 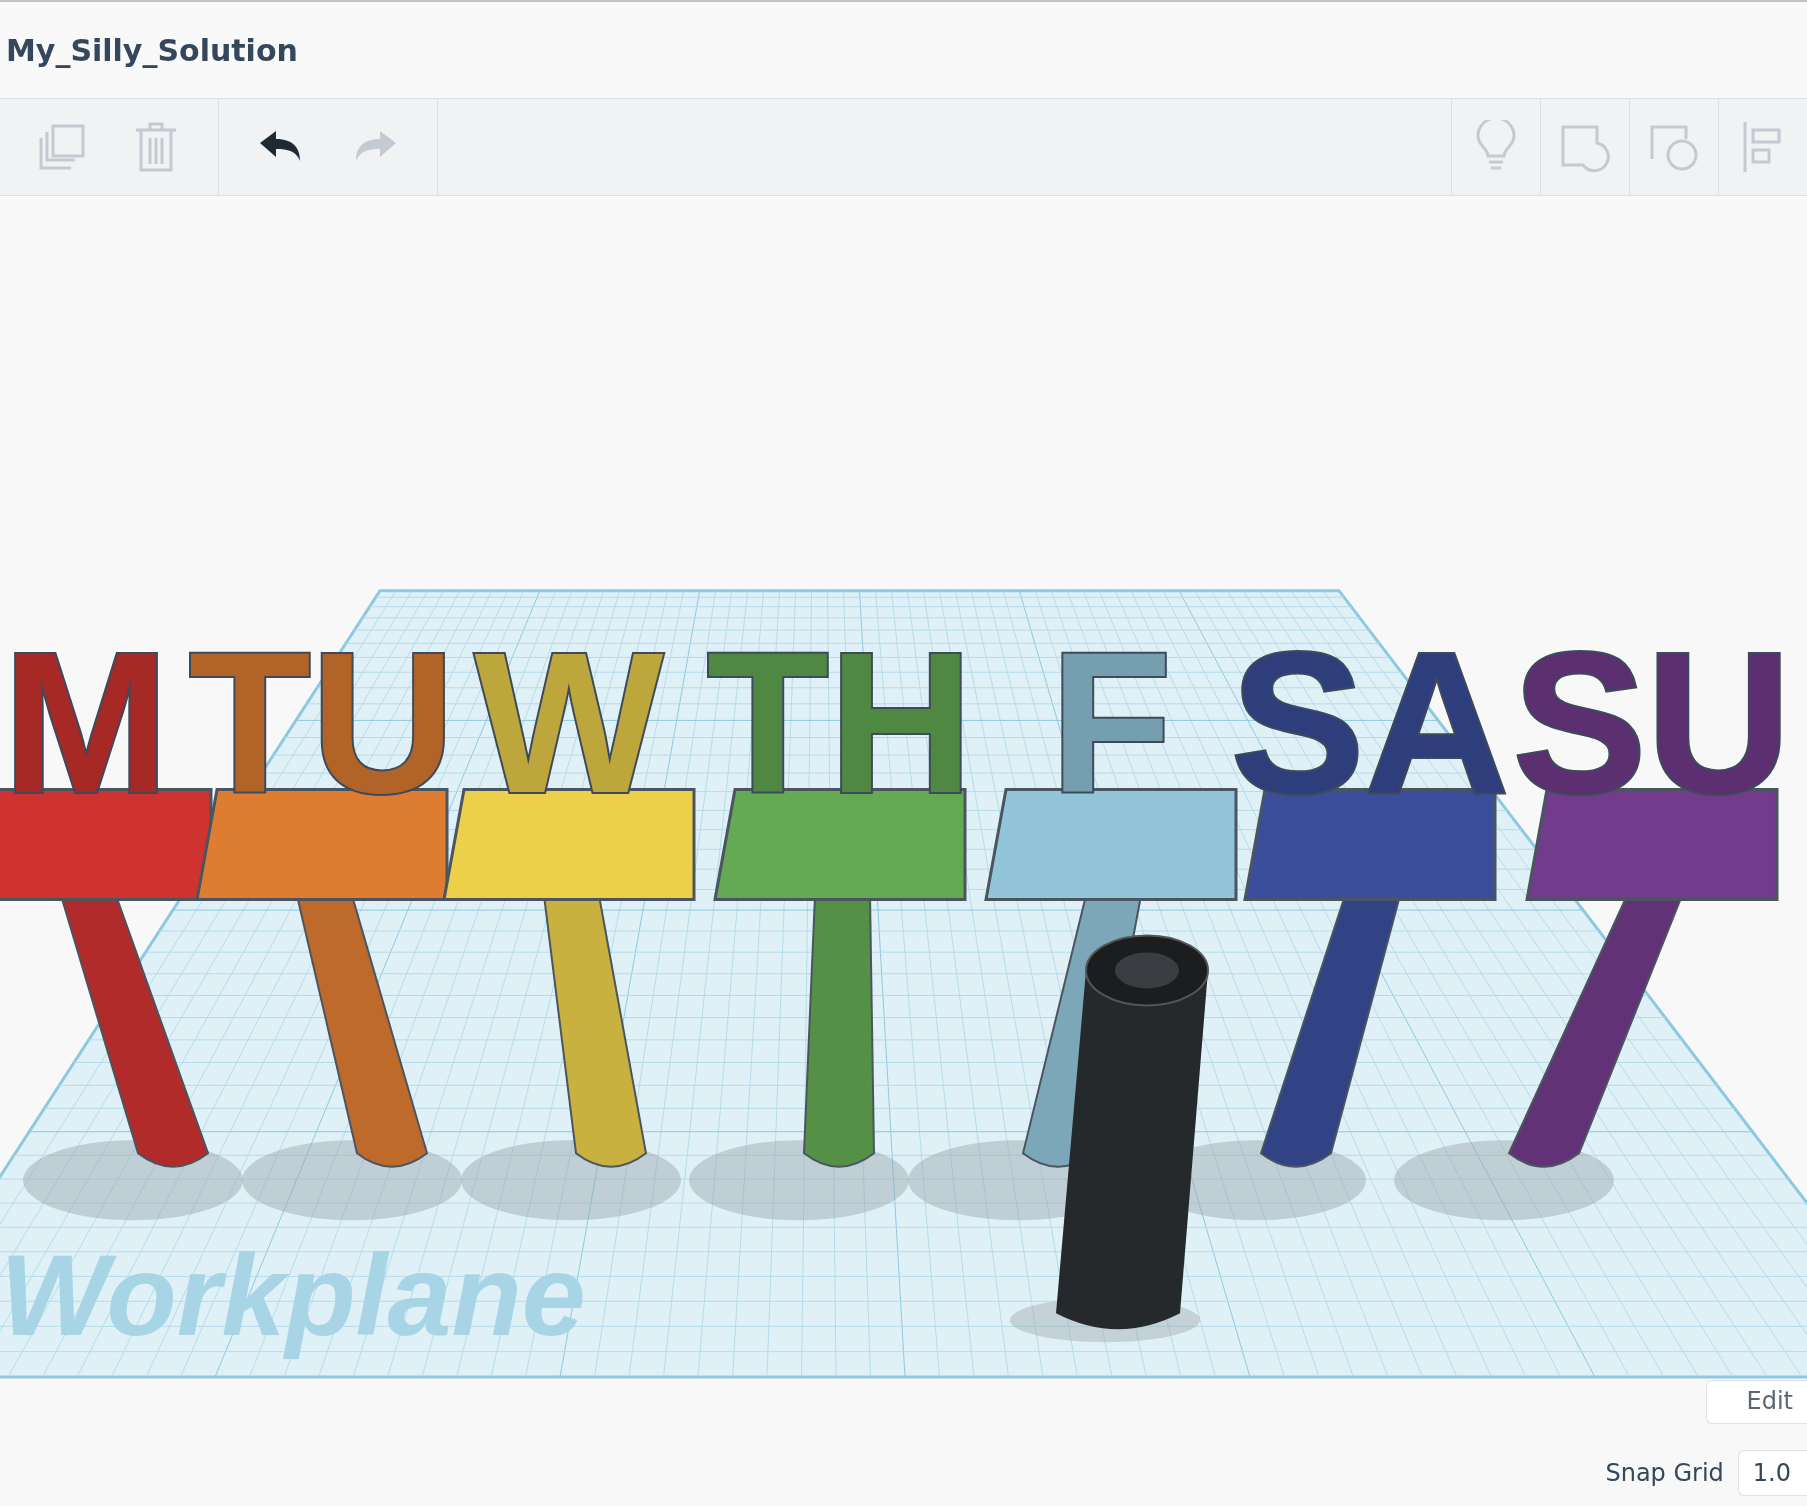 What do you see at coordinates (1664, 1473) in the screenshot?
I see `snap-grid-label: Snap Grid` at bounding box center [1664, 1473].